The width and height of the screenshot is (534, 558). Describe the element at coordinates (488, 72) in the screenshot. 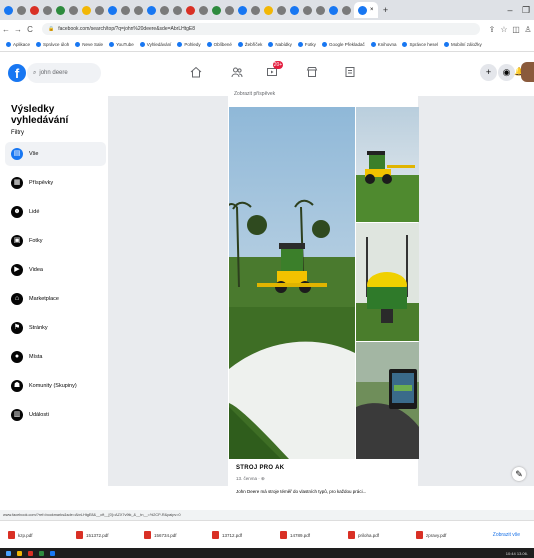

I see `create-button: +` at that location.